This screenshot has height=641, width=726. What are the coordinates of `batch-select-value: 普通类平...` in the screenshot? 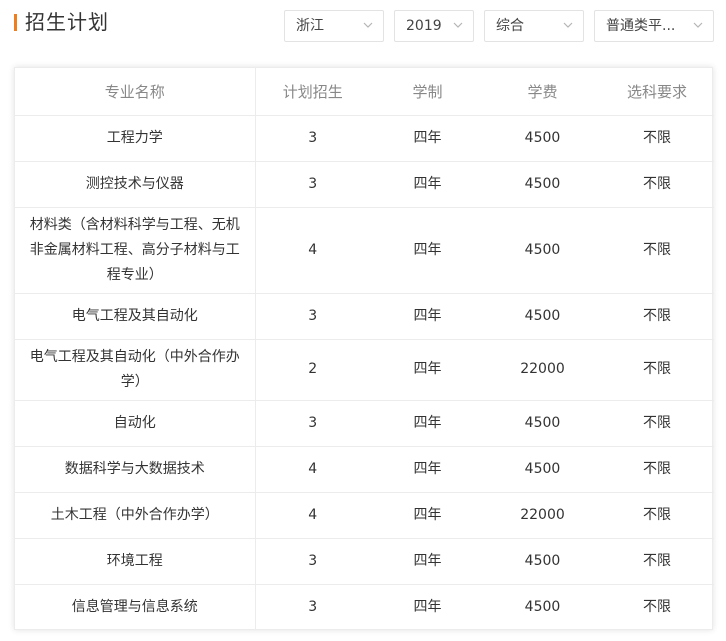 It's located at (641, 26).